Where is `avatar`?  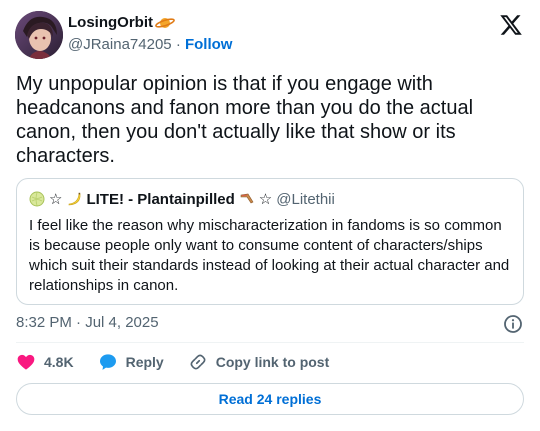 avatar is located at coordinates (39, 35).